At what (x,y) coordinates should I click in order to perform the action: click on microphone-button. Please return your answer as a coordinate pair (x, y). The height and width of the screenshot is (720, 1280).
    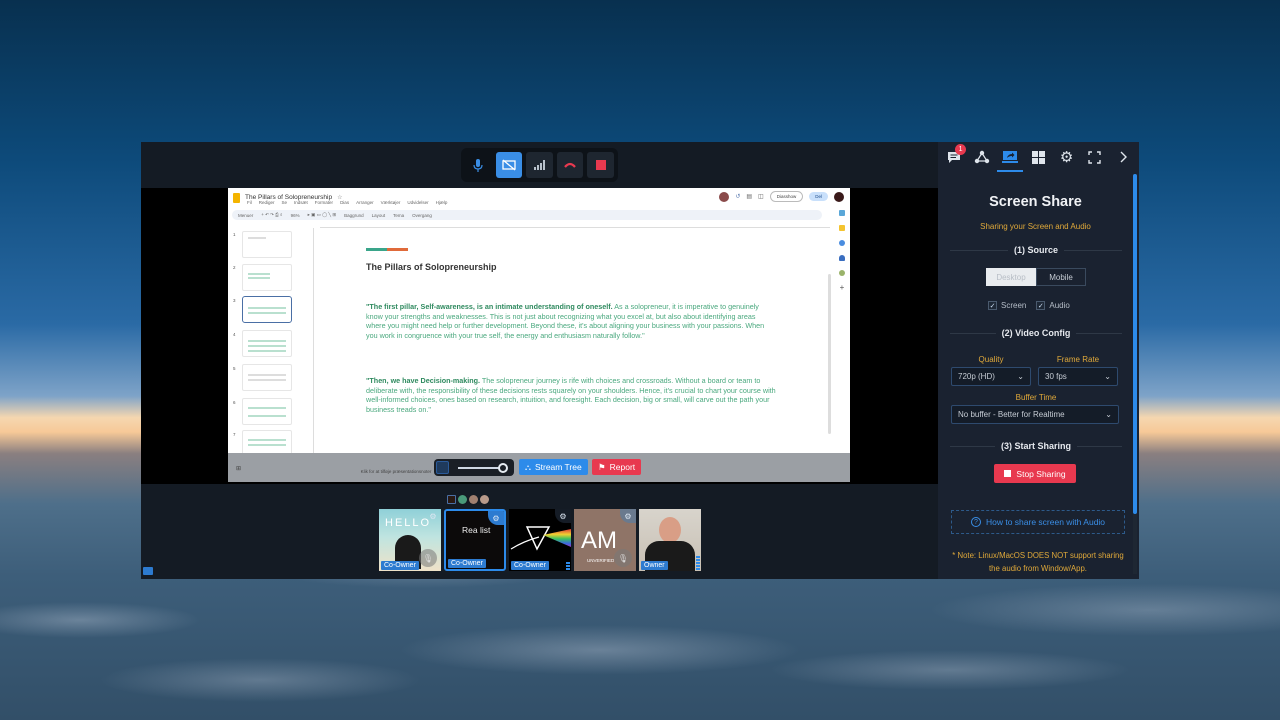
    Looking at the image, I should click on (478, 165).